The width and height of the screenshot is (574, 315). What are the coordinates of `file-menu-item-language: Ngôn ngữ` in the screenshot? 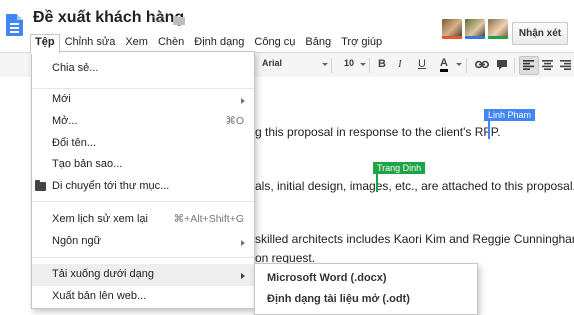 It's located at (143, 242).